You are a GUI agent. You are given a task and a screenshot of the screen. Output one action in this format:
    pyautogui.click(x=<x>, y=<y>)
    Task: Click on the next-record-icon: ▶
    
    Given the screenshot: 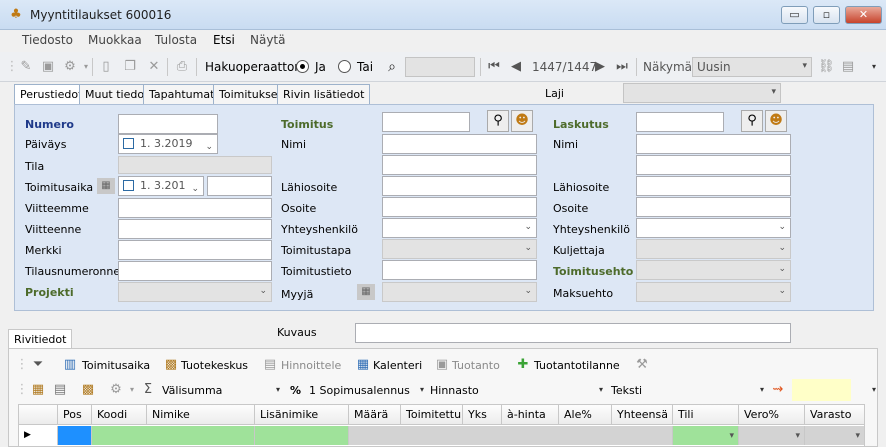 What is the action you would take?
    pyautogui.click(x=600, y=67)
    